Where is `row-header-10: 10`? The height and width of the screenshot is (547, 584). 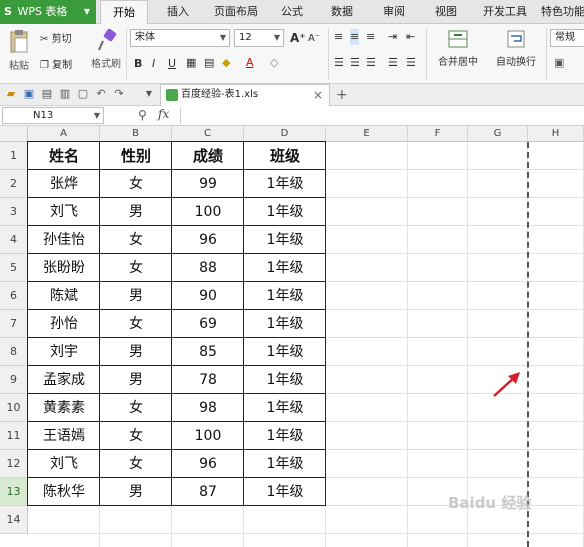 row-header-10: 10 is located at coordinates (14, 408).